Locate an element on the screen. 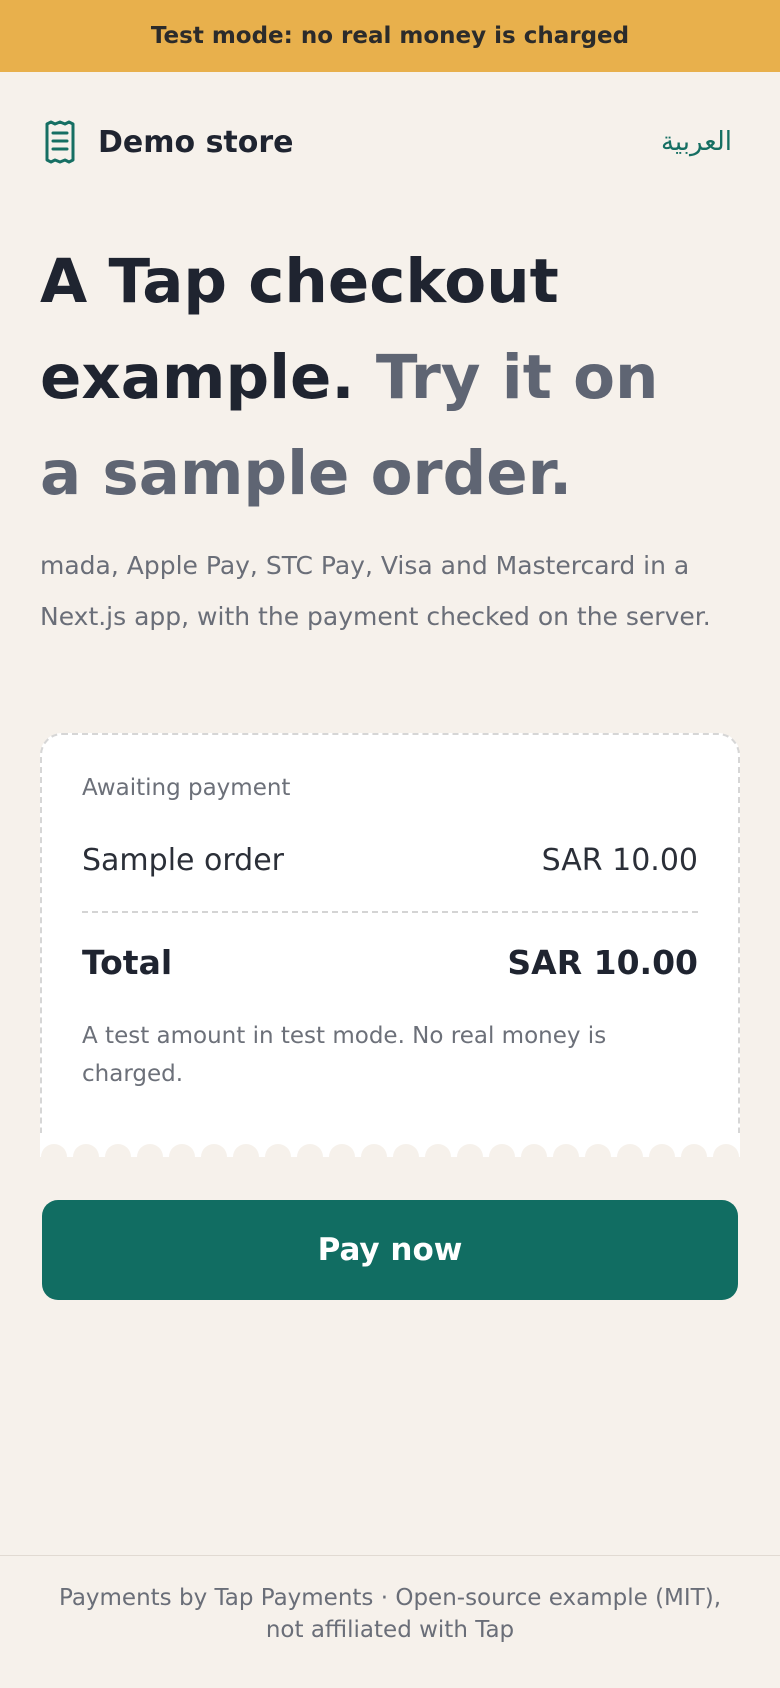 The image size is (780, 1688). pay-now-button: Pay now is located at coordinates (390, 1250).